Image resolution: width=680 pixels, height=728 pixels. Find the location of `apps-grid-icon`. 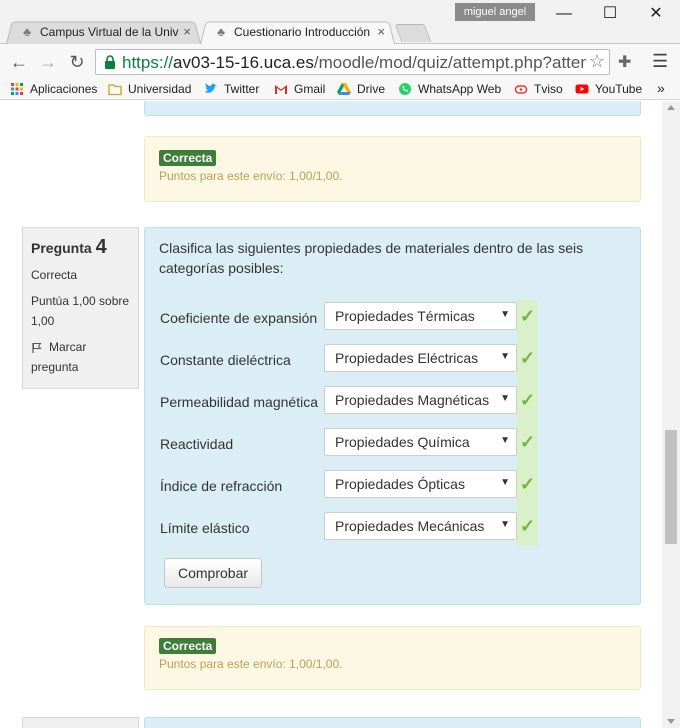

apps-grid-icon is located at coordinates (17, 89).